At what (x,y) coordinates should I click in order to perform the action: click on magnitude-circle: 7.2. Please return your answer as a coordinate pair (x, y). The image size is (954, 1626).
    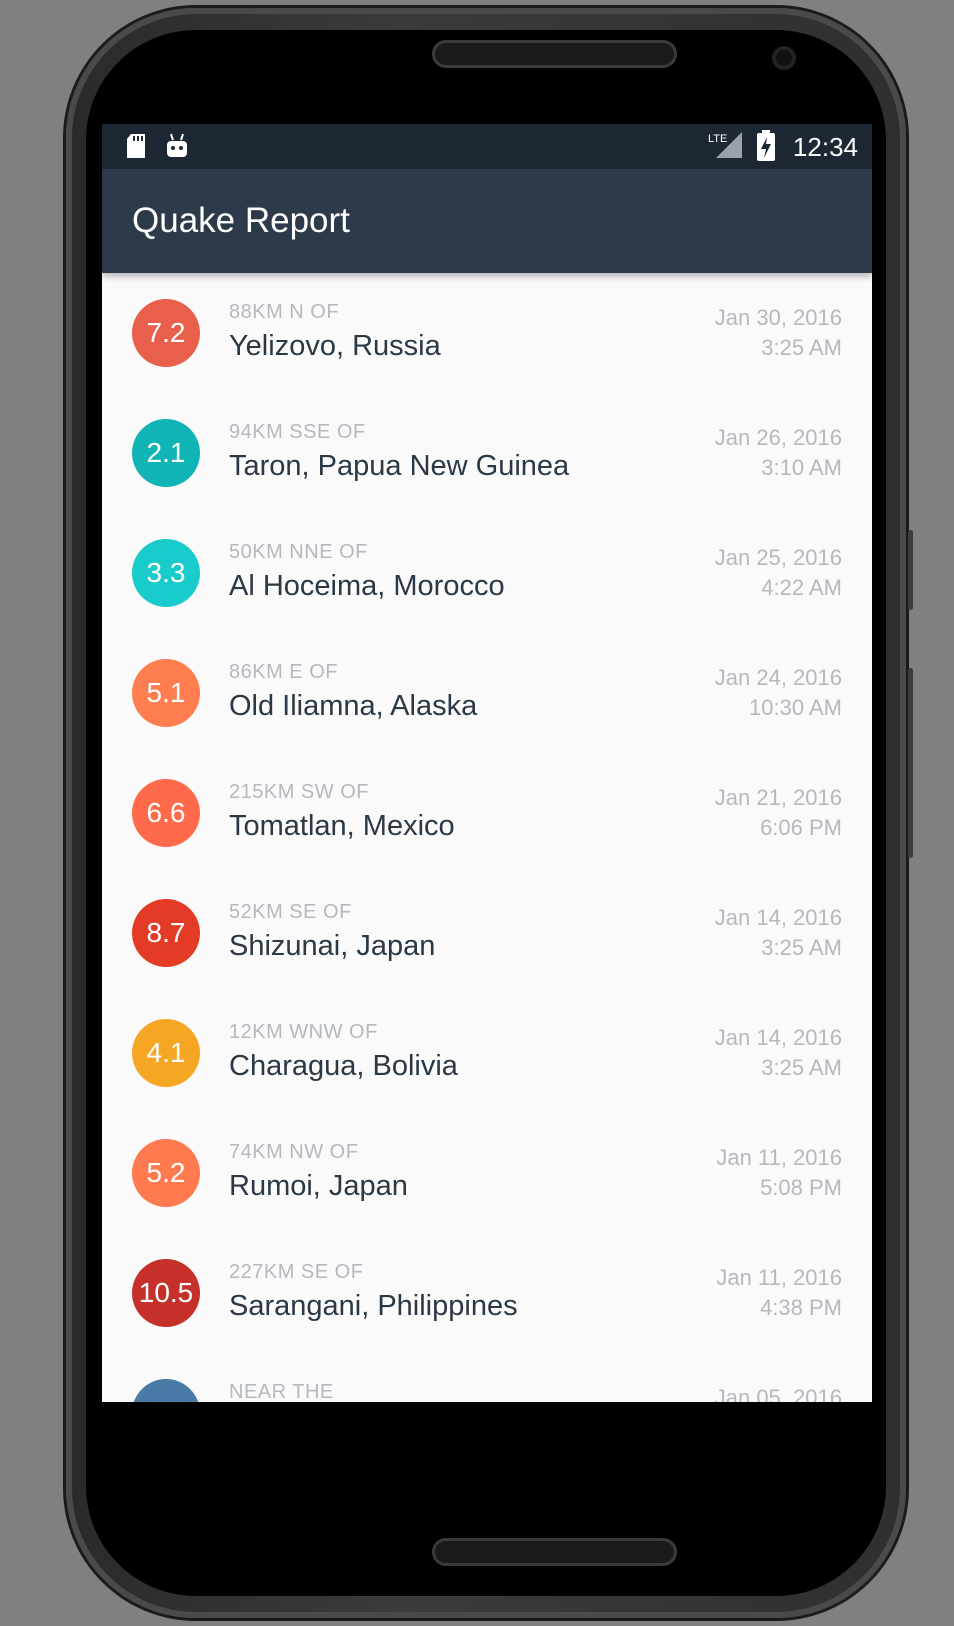
    Looking at the image, I should click on (166, 333).